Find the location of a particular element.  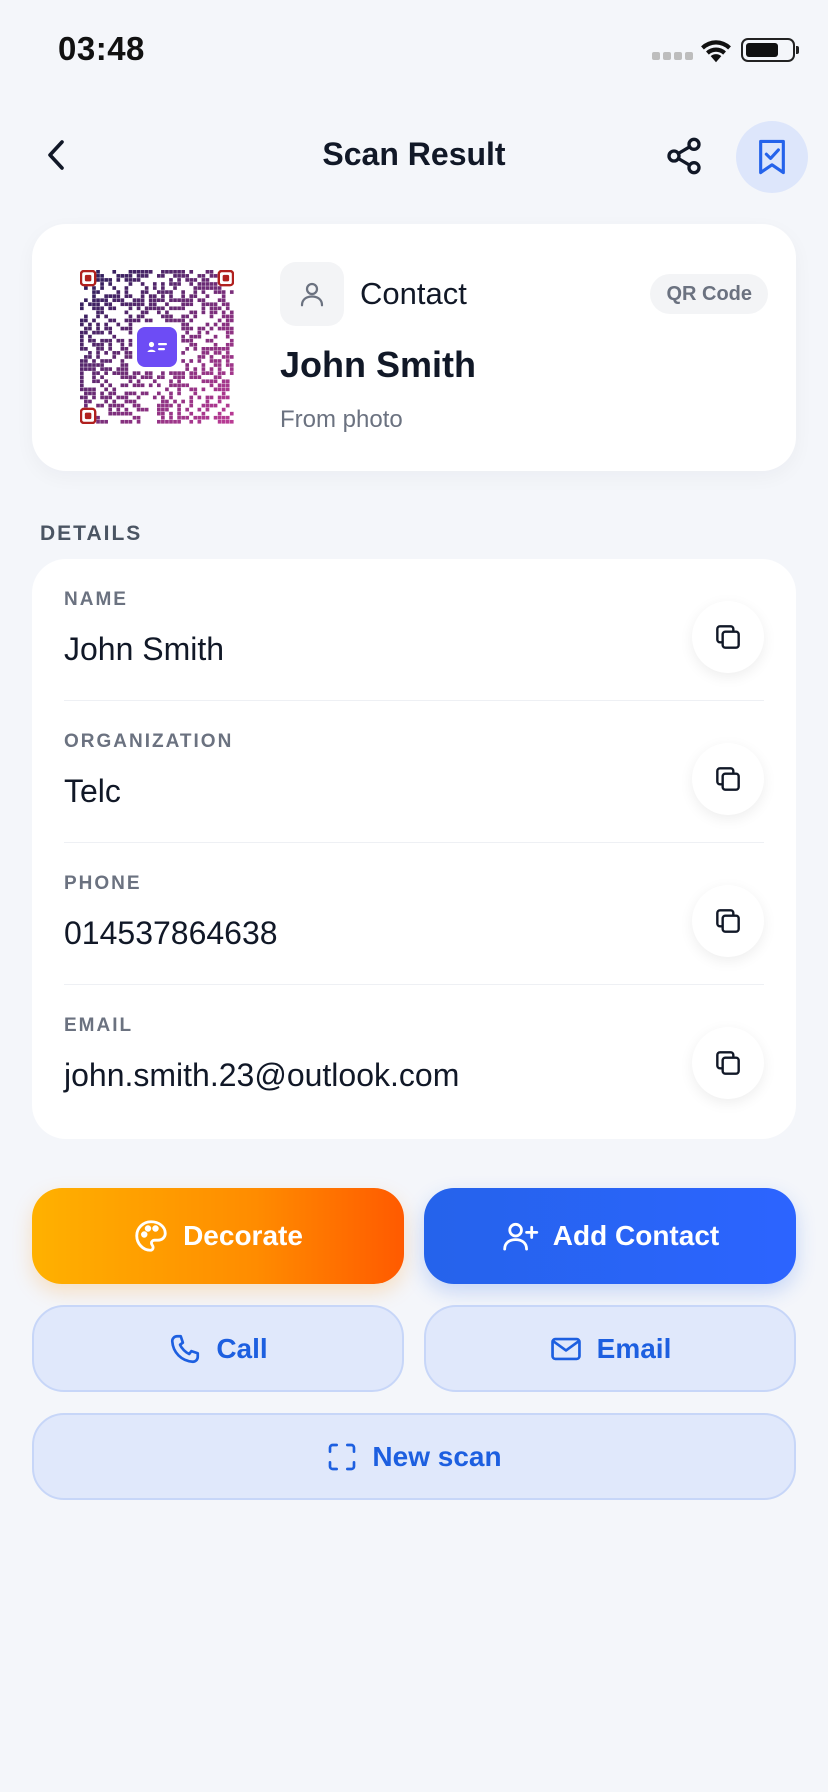

mail-icon is located at coordinates (565, 1348).